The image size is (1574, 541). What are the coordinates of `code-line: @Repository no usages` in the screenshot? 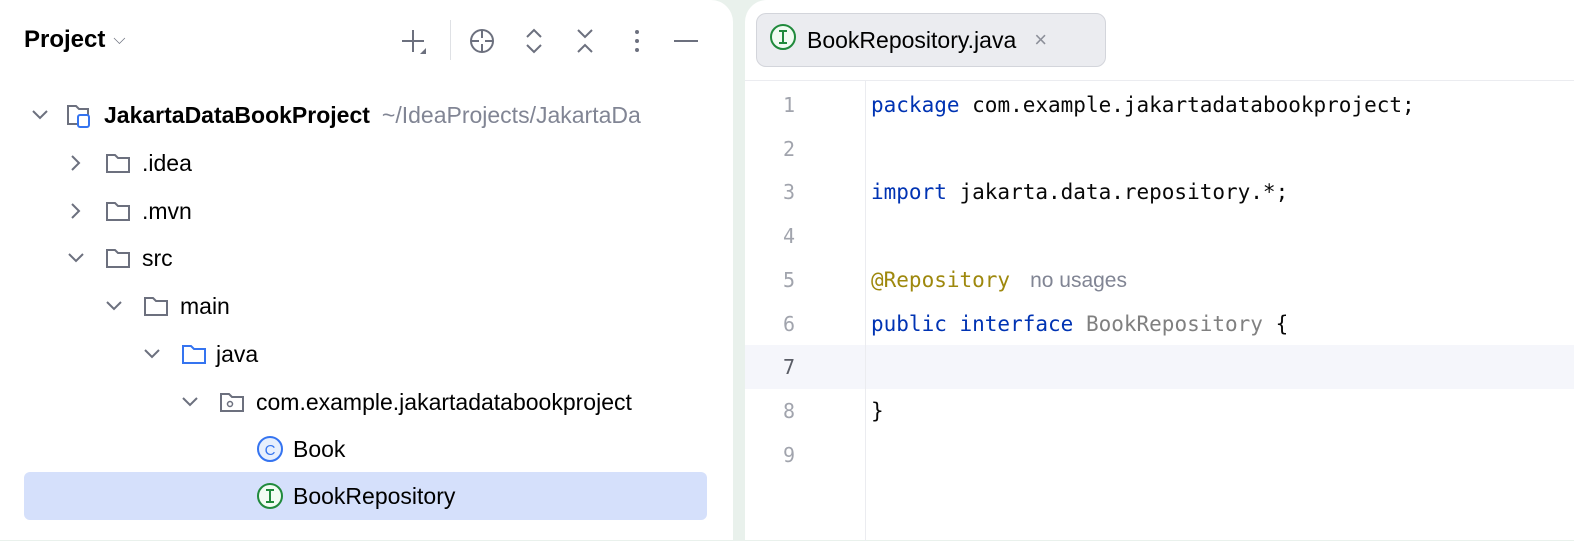 It's located at (999, 280).